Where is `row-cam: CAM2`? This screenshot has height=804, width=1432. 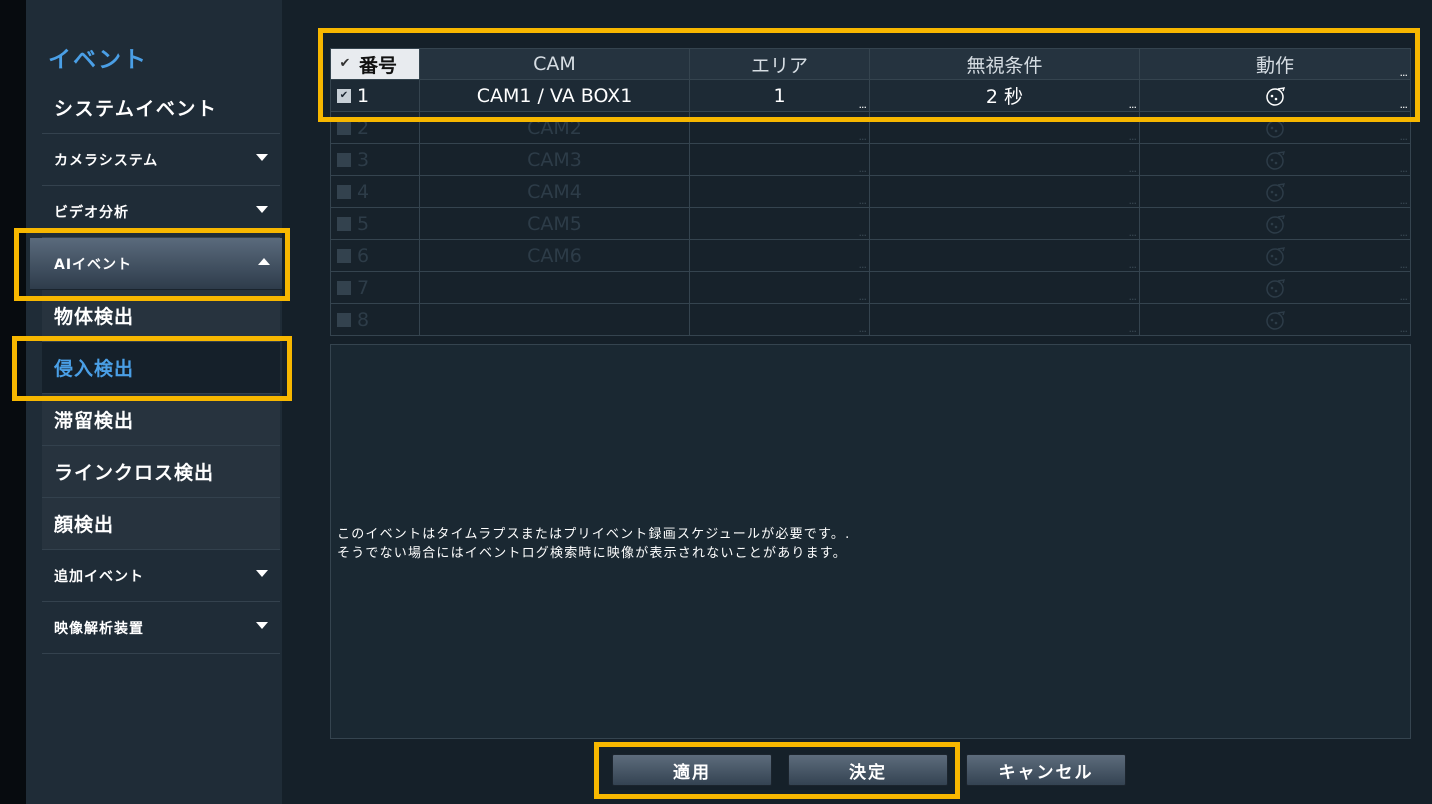 row-cam: CAM2 is located at coordinates (554, 127).